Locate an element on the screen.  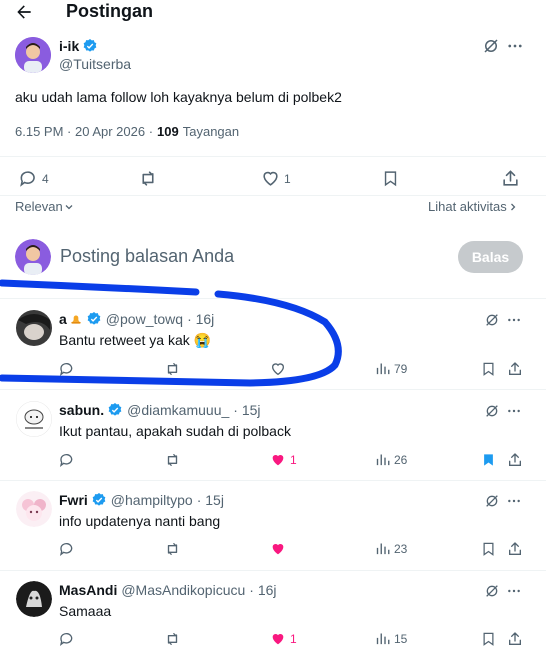
reply-author-name: MasAndi is located at coordinates (88, 590).